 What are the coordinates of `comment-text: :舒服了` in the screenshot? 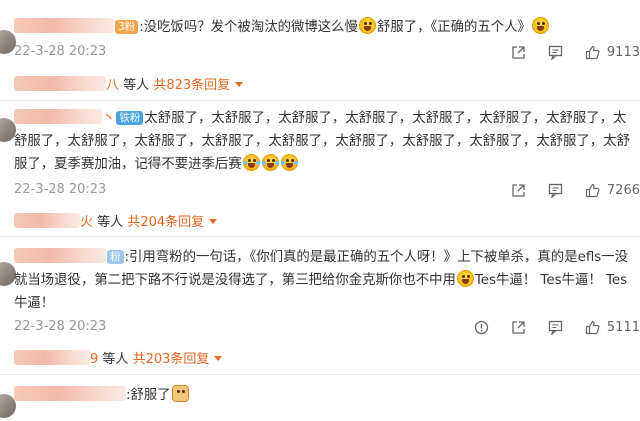 It's located at (324, 395).